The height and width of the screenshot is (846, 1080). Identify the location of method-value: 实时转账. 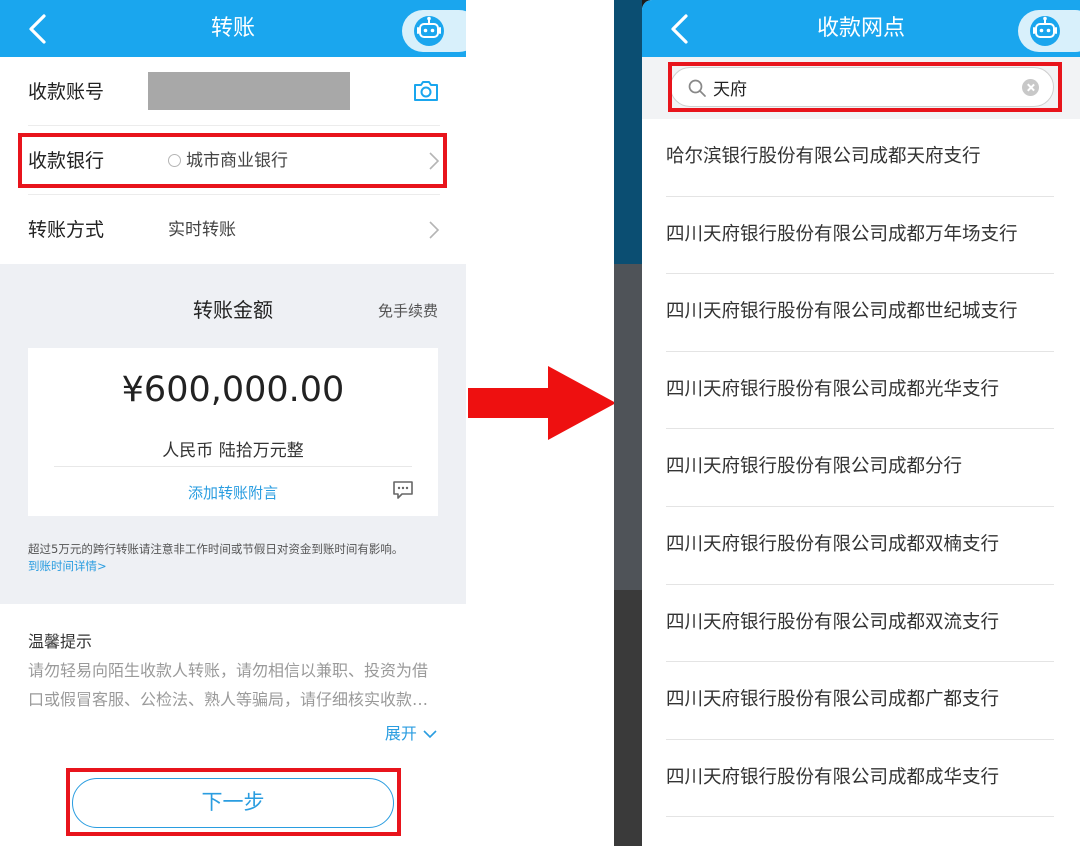
(202, 230).